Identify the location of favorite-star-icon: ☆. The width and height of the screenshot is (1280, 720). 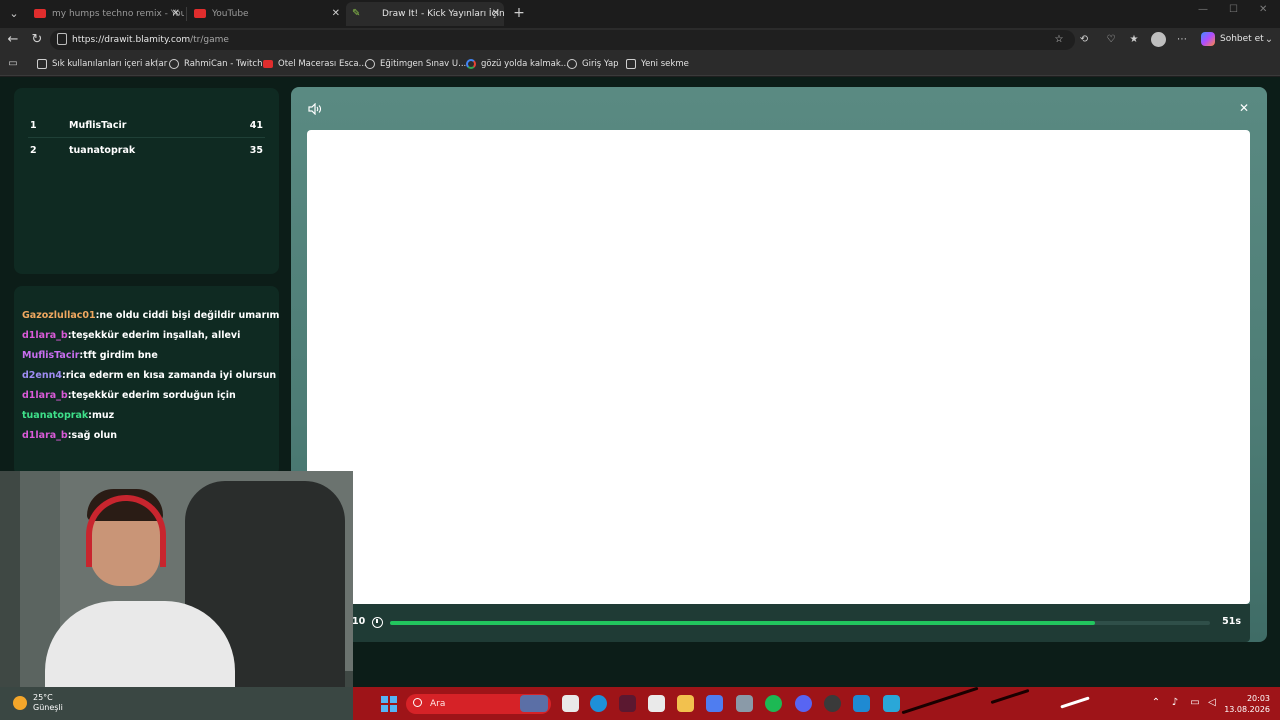
(1059, 40).